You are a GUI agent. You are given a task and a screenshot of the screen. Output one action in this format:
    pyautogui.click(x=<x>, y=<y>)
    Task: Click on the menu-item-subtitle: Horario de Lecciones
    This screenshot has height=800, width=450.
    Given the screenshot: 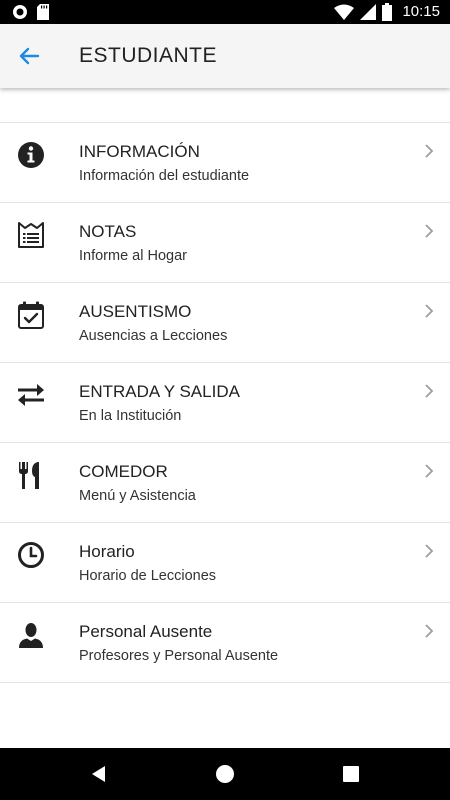 What is the action you would take?
    pyautogui.click(x=148, y=576)
    